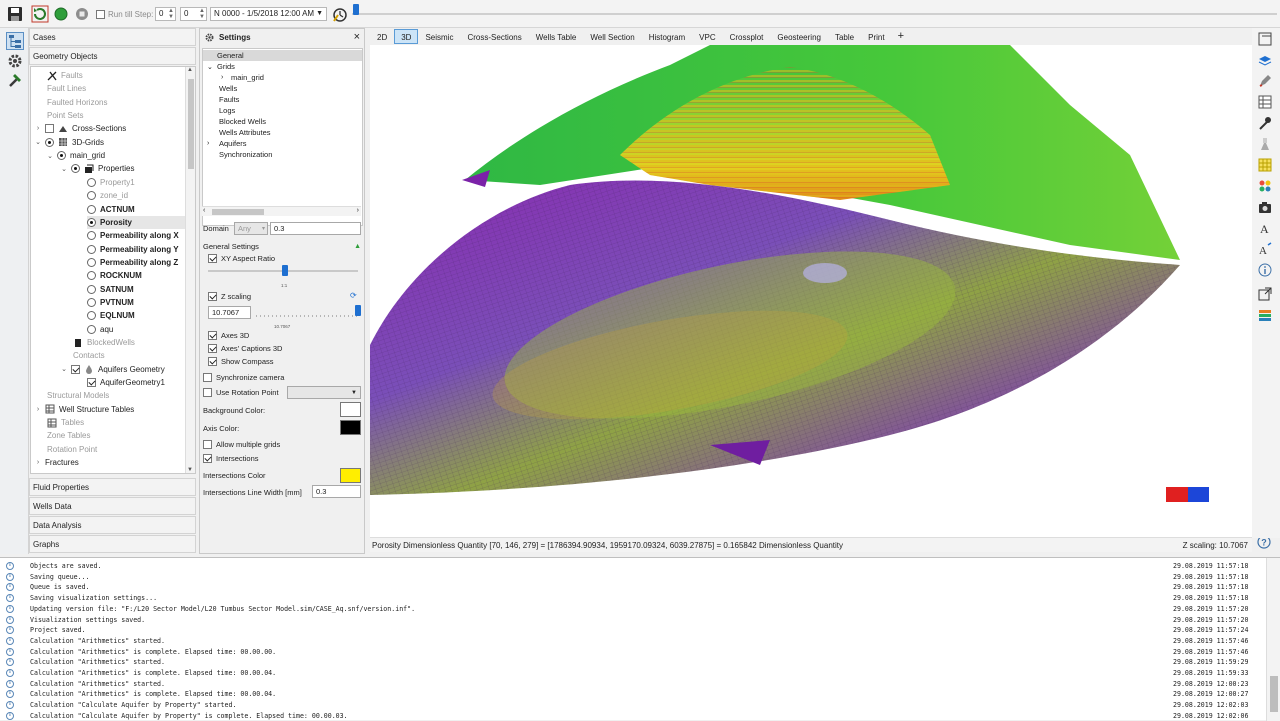 This screenshot has height=721, width=1280. What do you see at coordinates (72, 449) in the screenshot?
I see `tree-item: Rotation Point` at bounding box center [72, 449].